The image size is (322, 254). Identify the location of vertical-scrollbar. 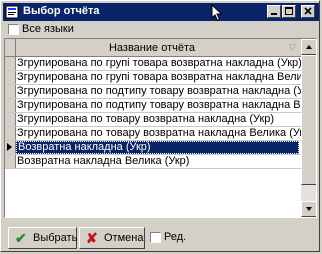
(308, 128).